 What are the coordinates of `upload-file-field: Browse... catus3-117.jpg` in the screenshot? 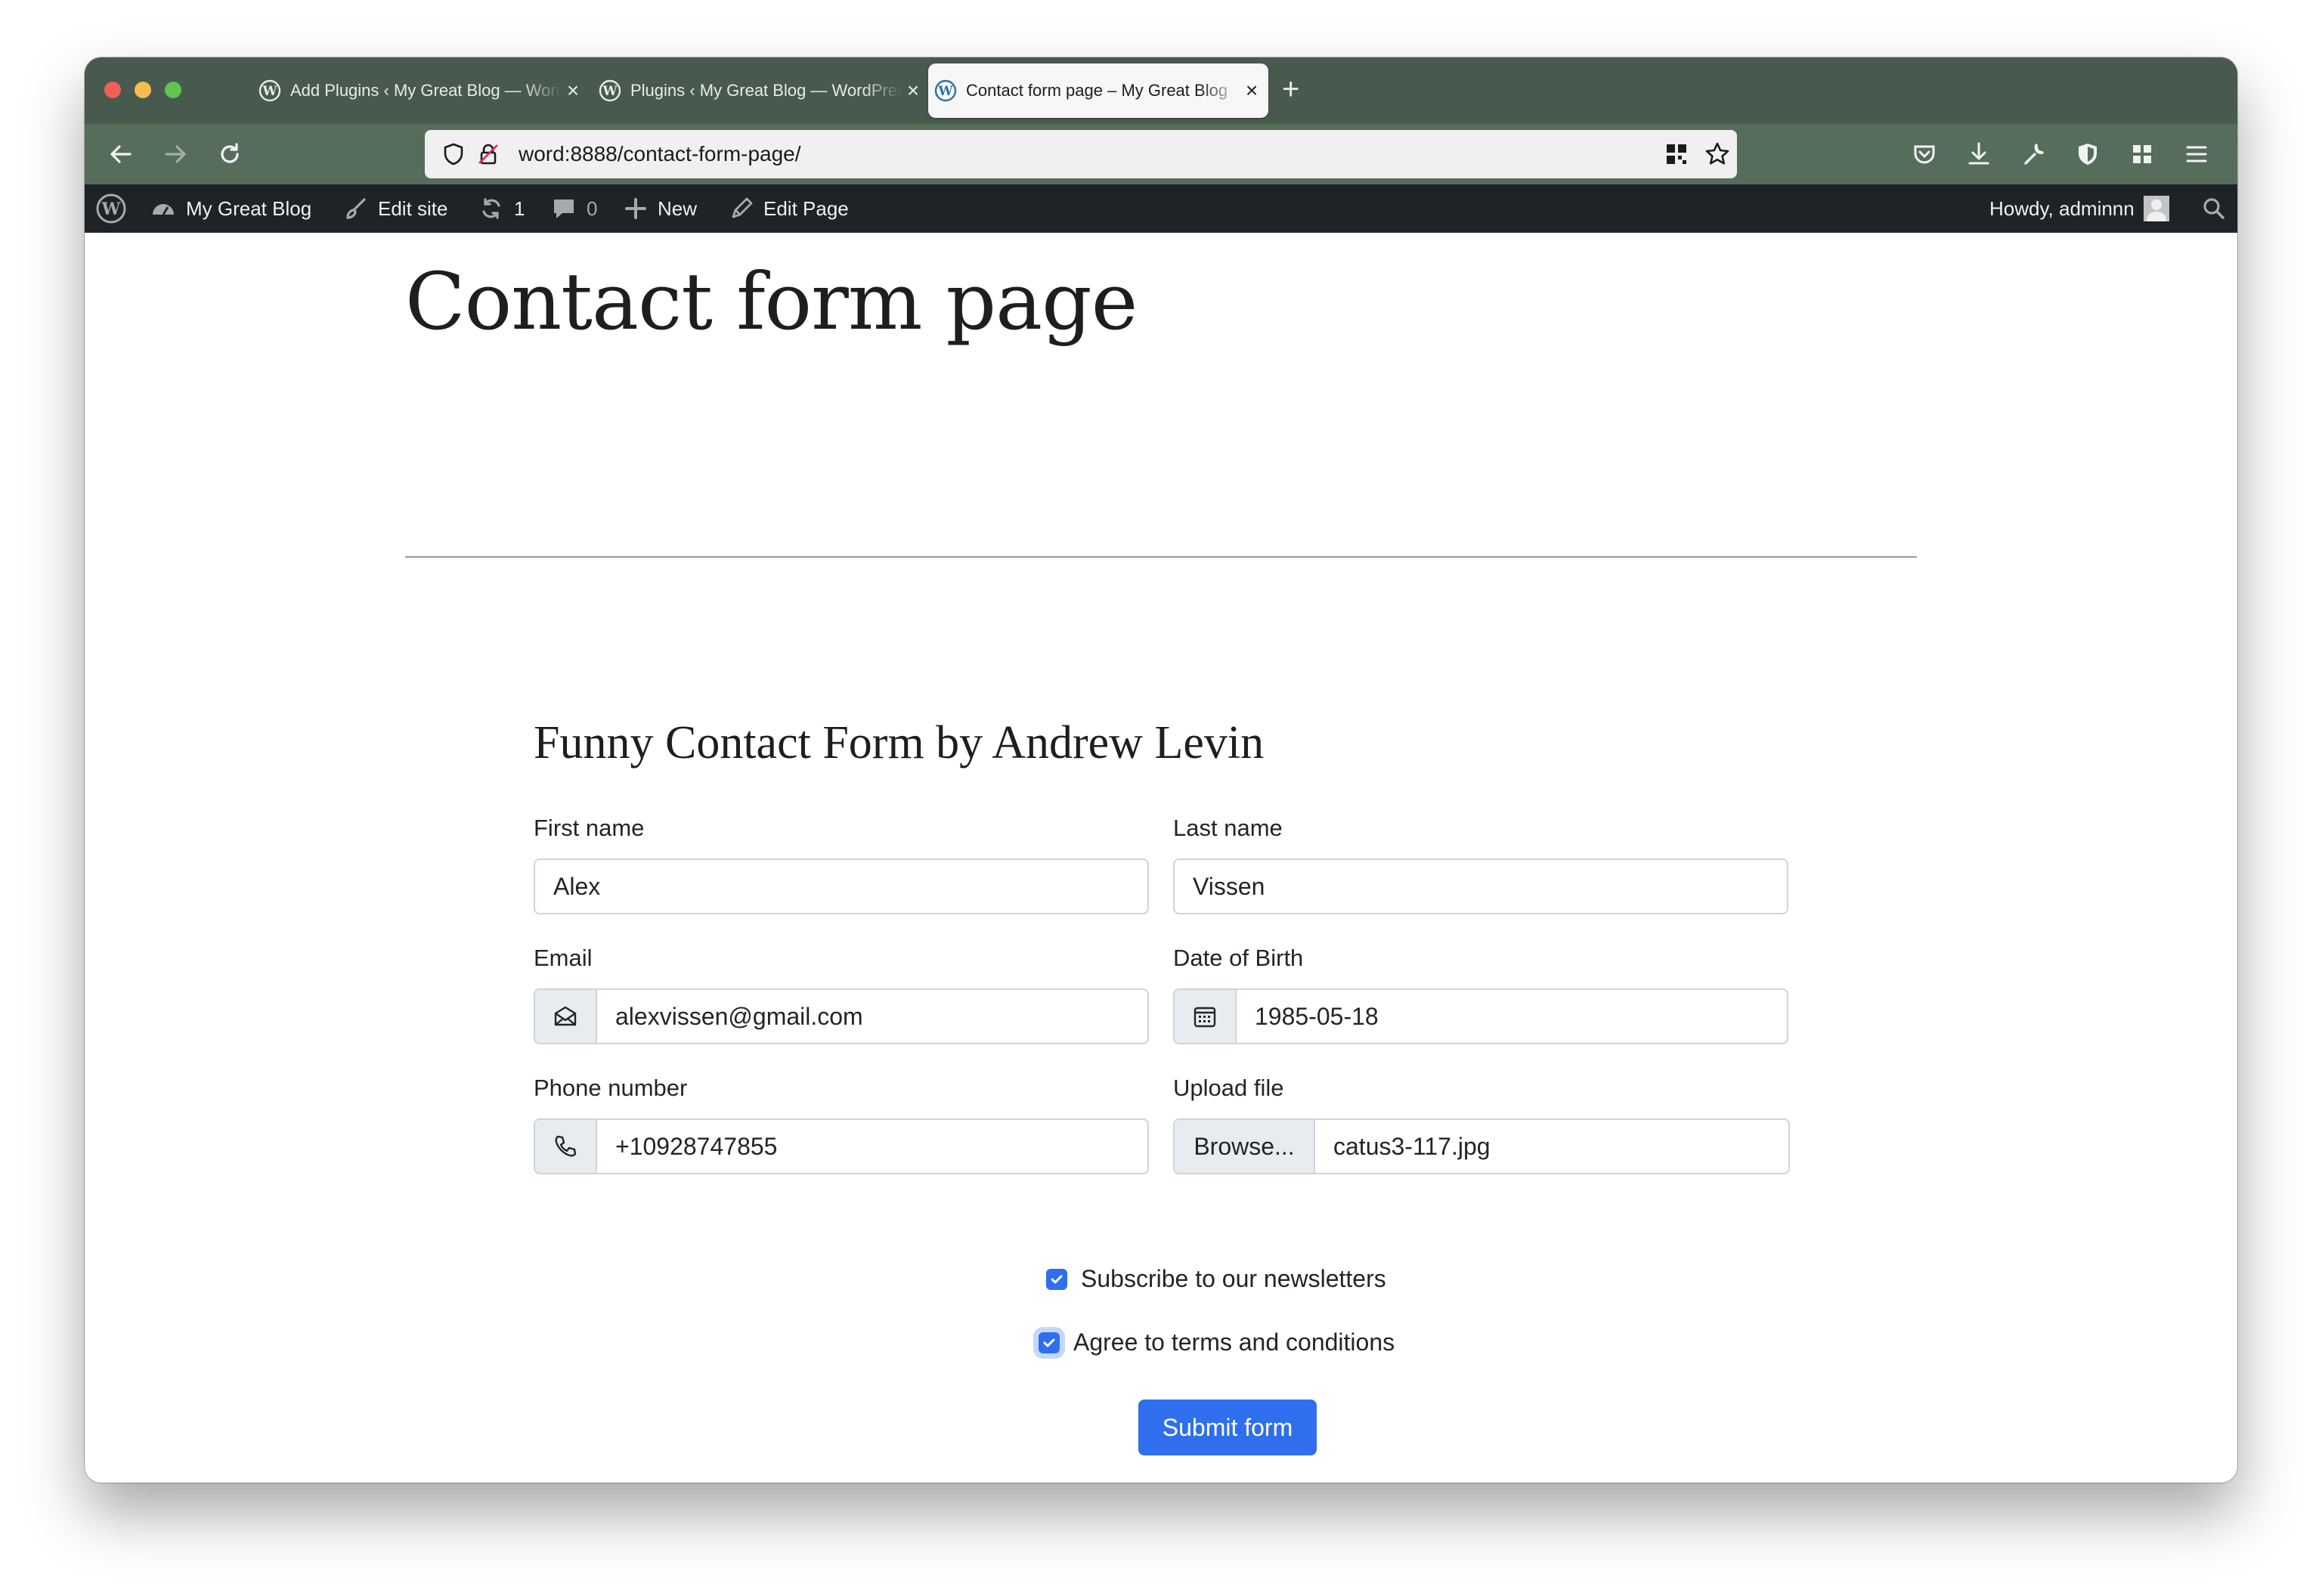 It's located at (1481, 1146).